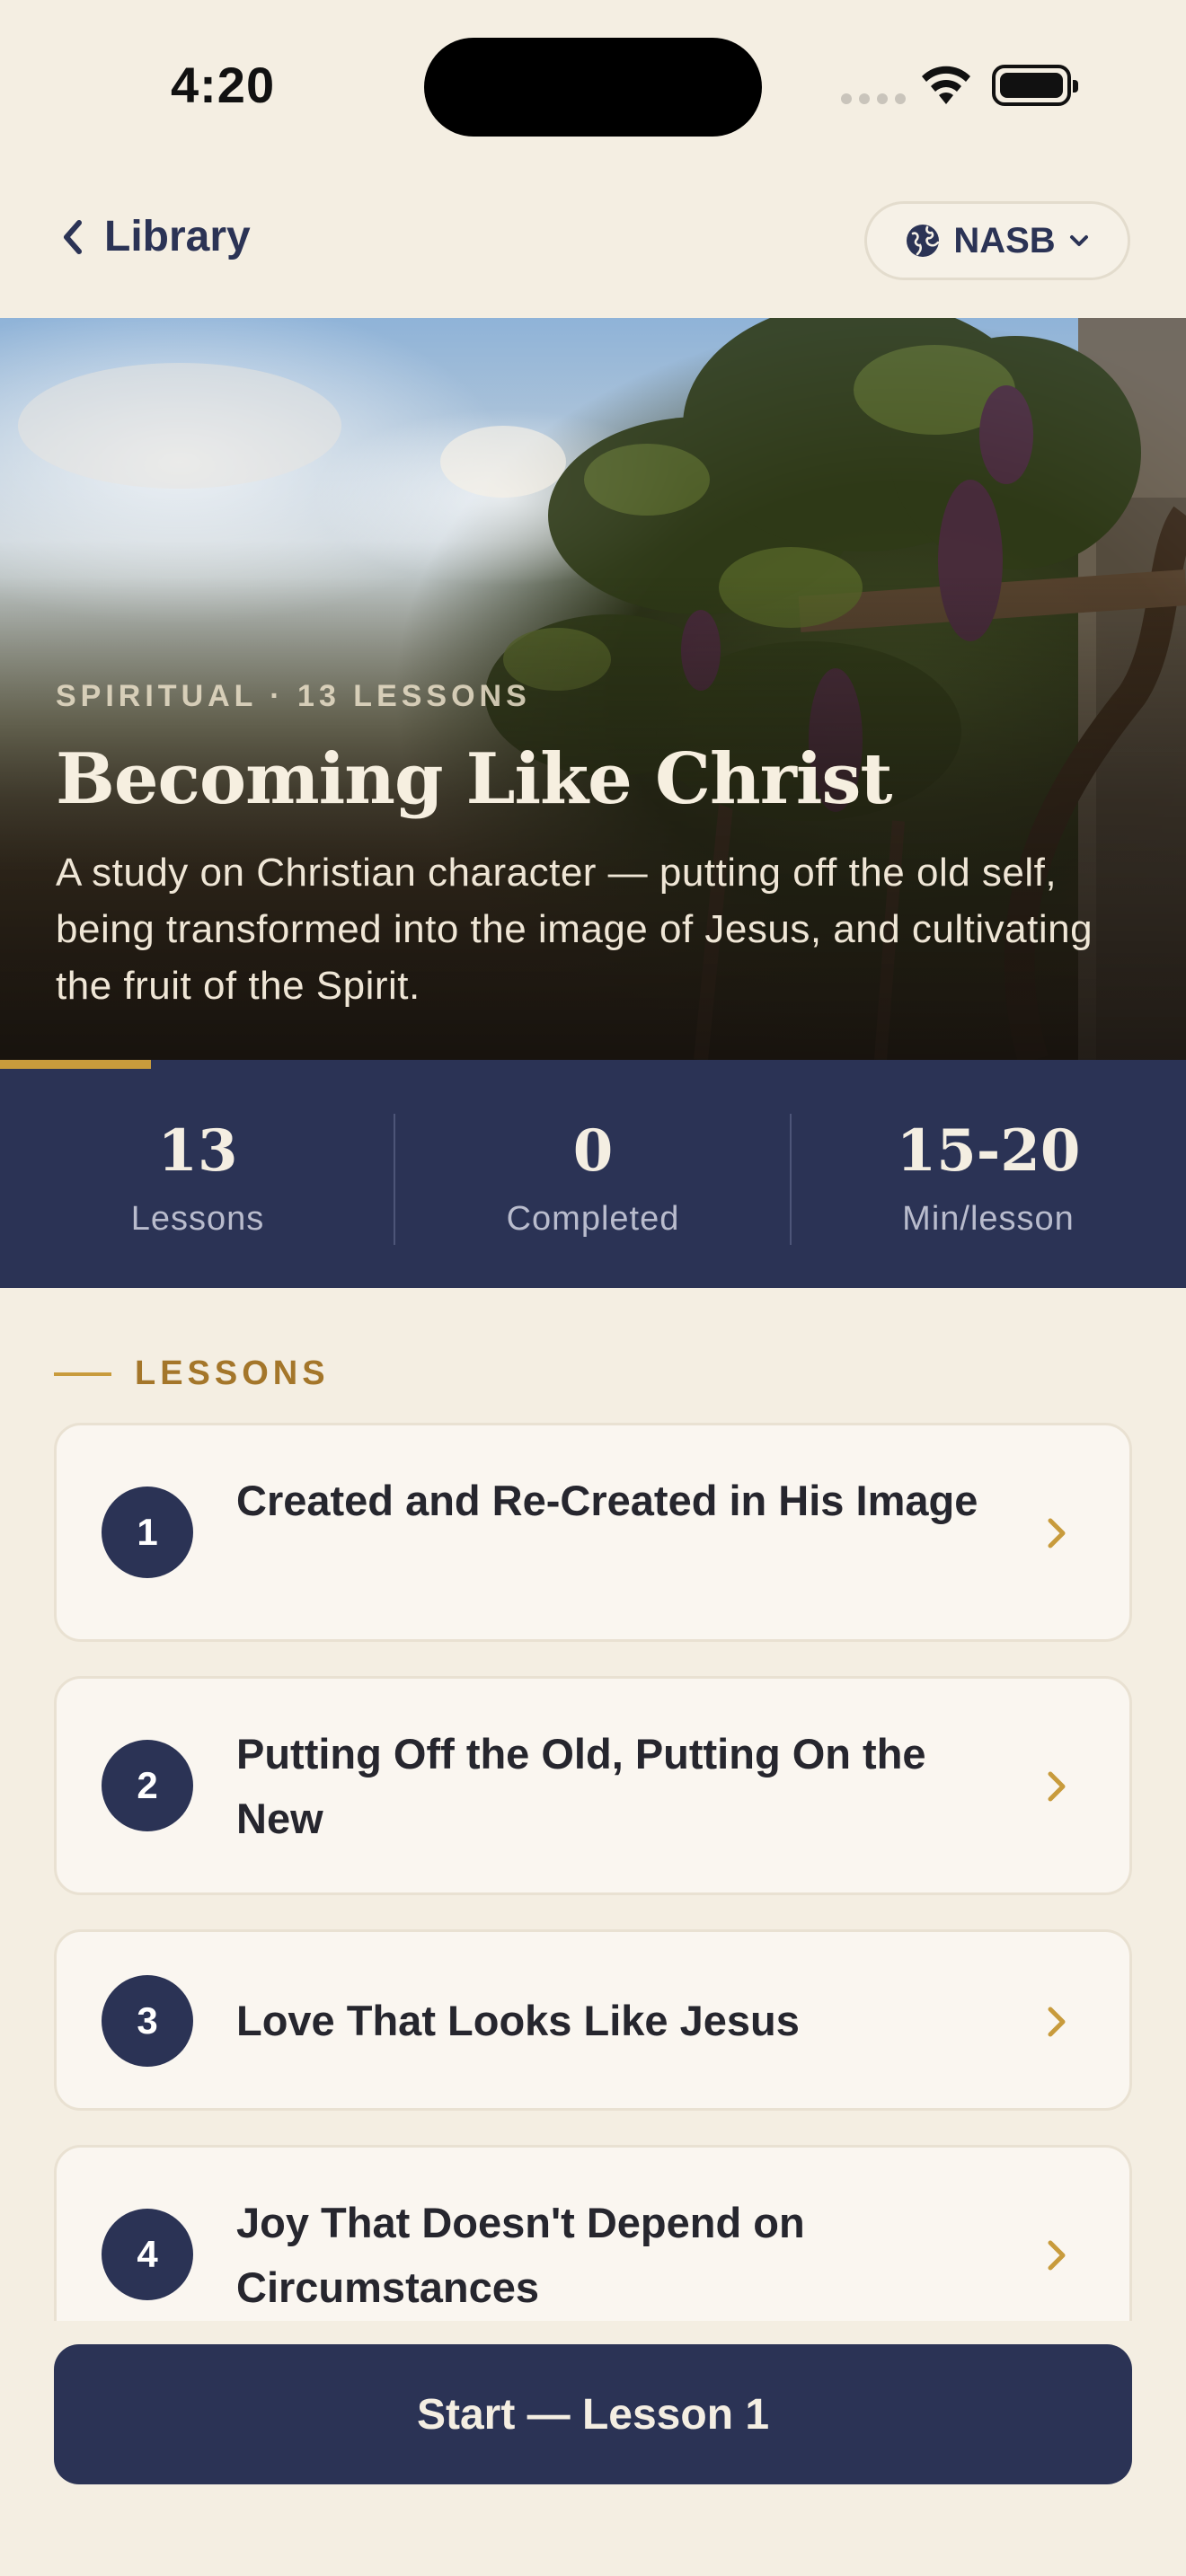 The width and height of the screenshot is (1186, 2576). Describe the element at coordinates (988, 1219) in the screenshot. I see `stat-label: Min/lesson` at that location.